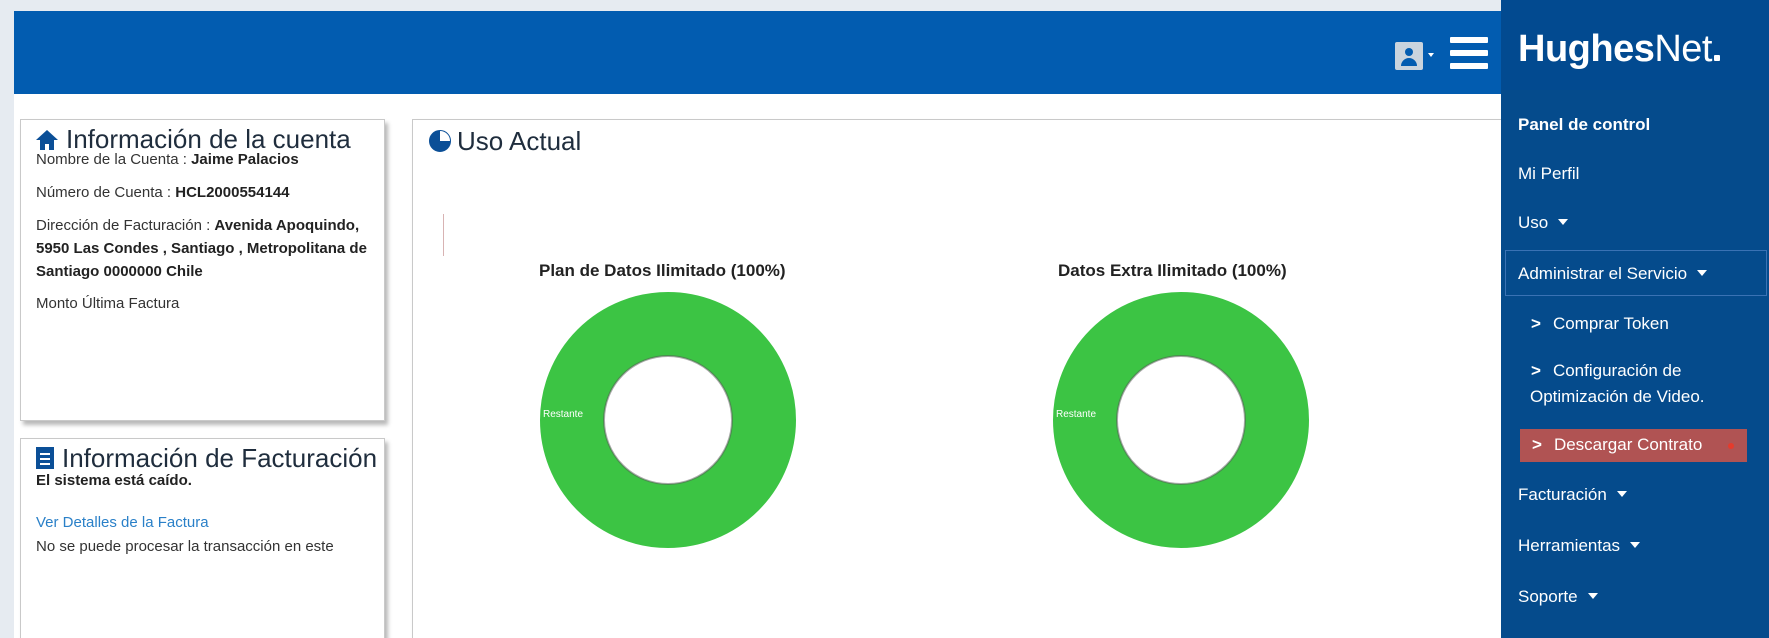  What do you see at coordinates (1617, 397) in the screenshot?
I see `submenu-configuracion-video-line2: Optimización de Video.` at bounding box center [1617, 397].